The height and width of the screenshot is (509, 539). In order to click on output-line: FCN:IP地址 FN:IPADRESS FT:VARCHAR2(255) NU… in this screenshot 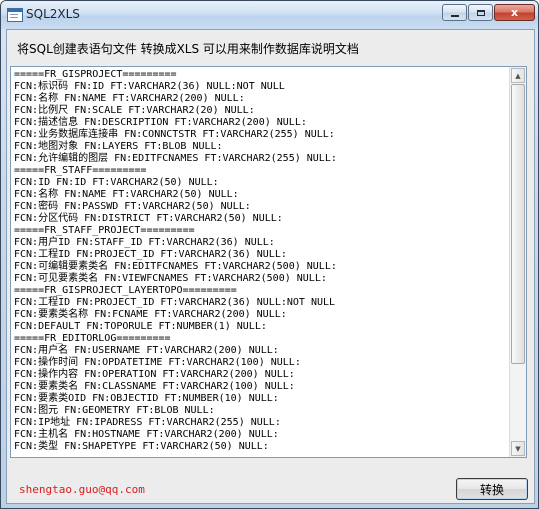, I will do `click(147, 422)`.